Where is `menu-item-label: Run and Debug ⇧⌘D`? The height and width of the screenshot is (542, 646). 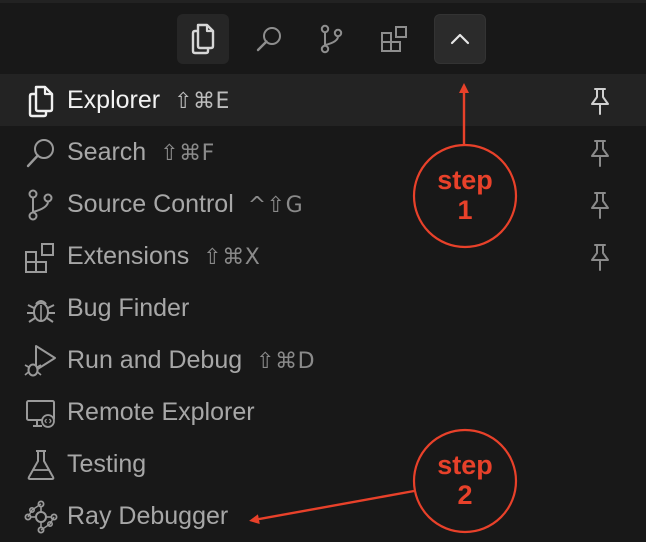 menu-item-label: Run and Debug ⇧⌘D is located at coordinates (191, 360).